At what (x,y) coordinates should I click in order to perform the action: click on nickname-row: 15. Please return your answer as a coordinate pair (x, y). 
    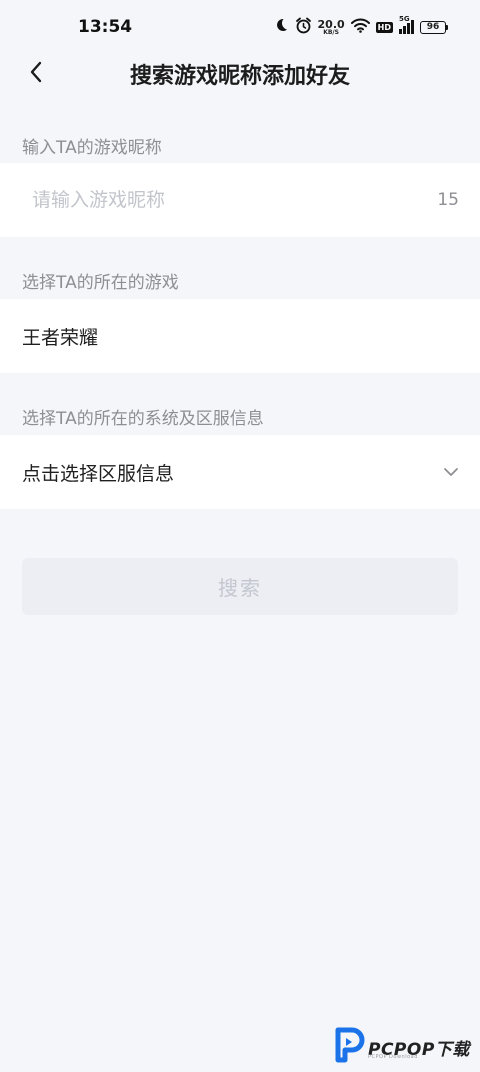
    Looking at the image, I should click on (240, 200).